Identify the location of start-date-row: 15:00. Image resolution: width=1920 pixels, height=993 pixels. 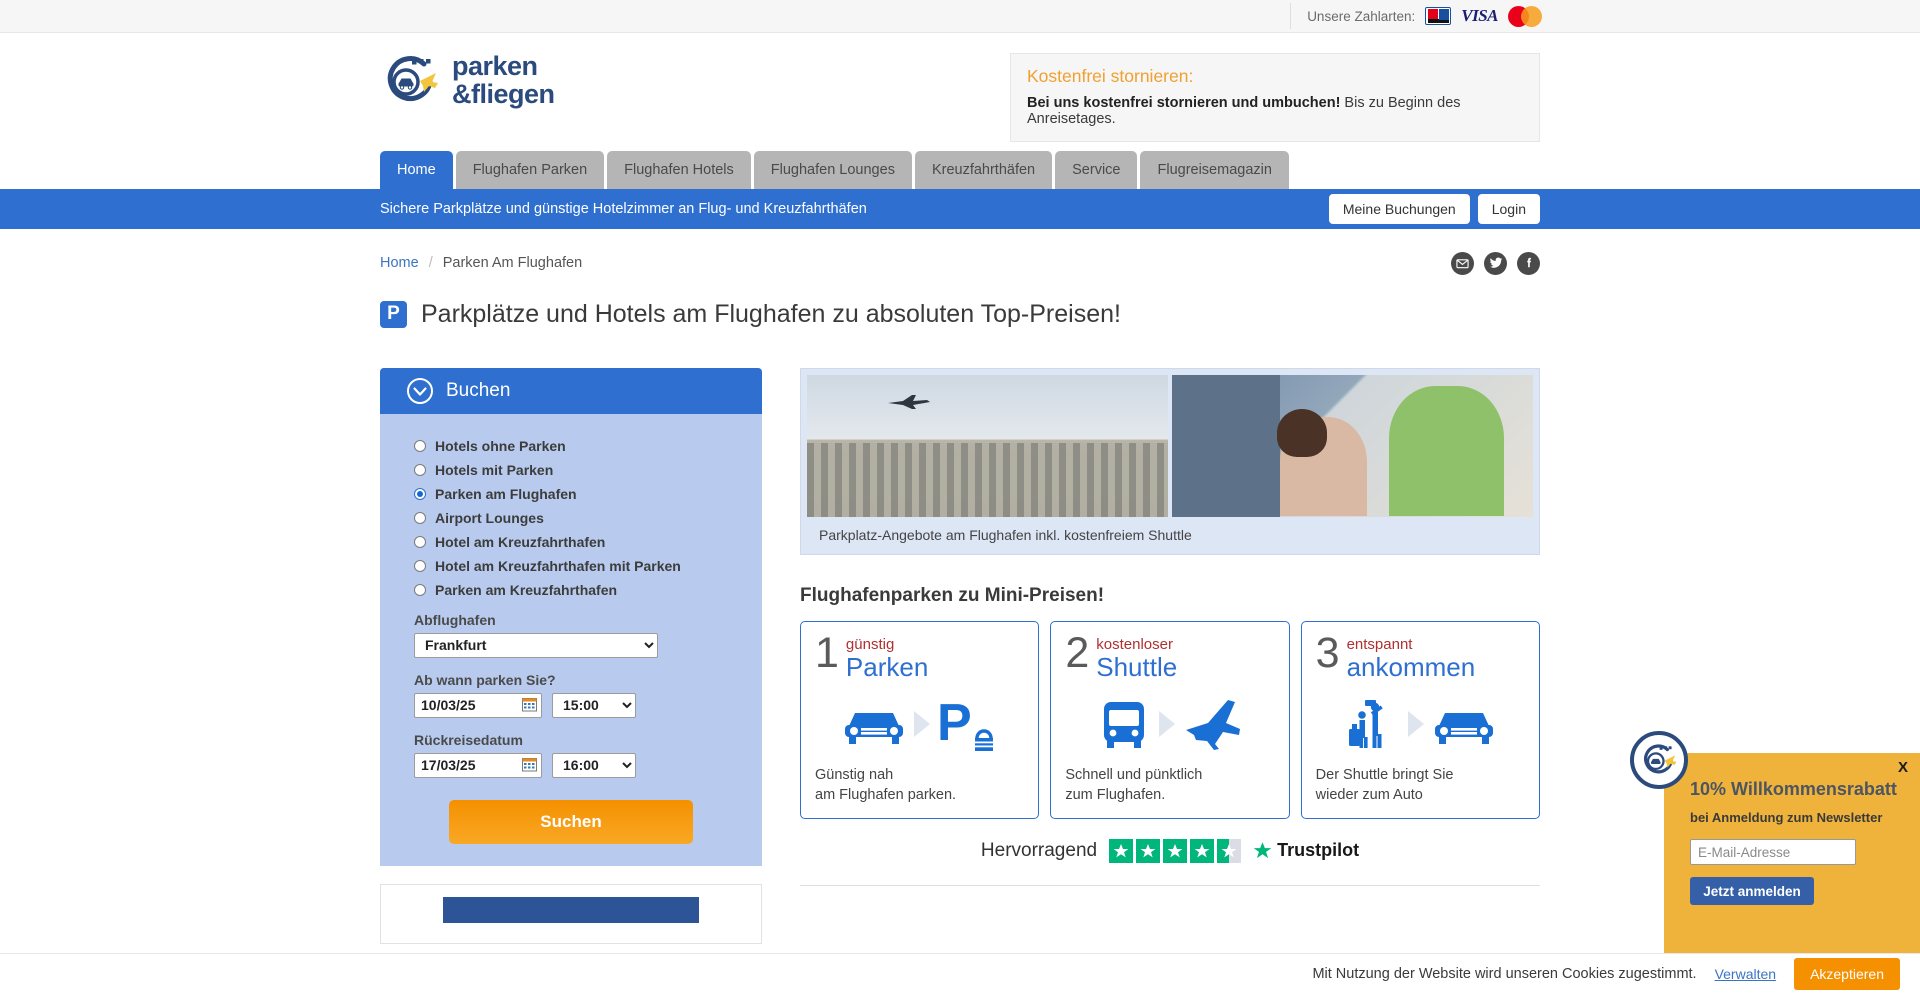
(571, 705).